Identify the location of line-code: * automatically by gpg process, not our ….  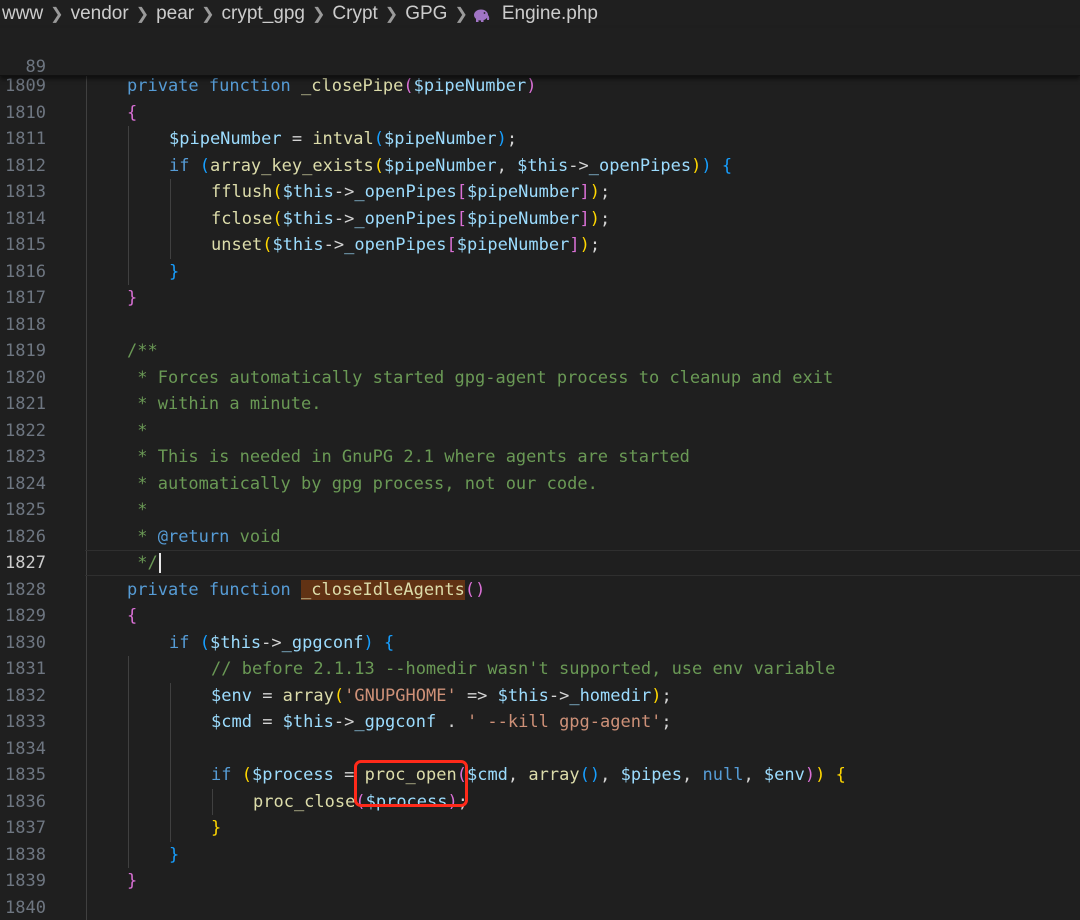
(362, 484).